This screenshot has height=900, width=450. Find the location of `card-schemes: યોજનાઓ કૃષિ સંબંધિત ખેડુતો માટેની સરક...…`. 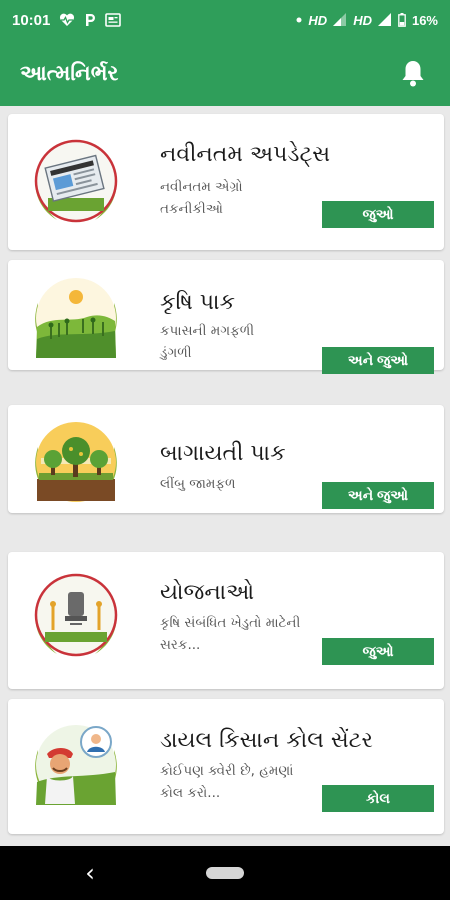

card-schemes: યોજનાઓ કૃષિ સંબંધિત ખેડુતો માટેની સરક...… is located at coordinates (226, 620).